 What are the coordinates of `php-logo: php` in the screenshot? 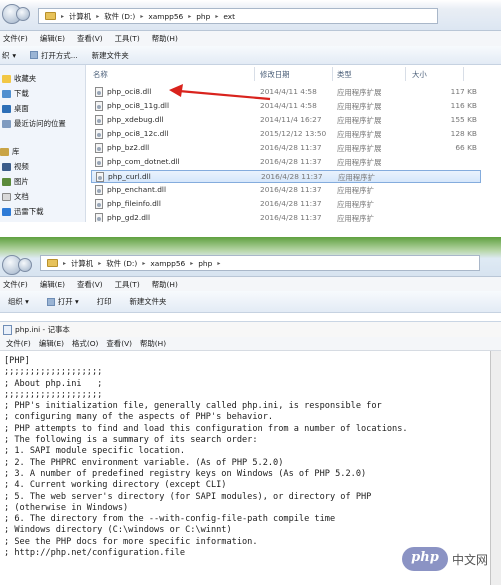 It's located at (425, 559).